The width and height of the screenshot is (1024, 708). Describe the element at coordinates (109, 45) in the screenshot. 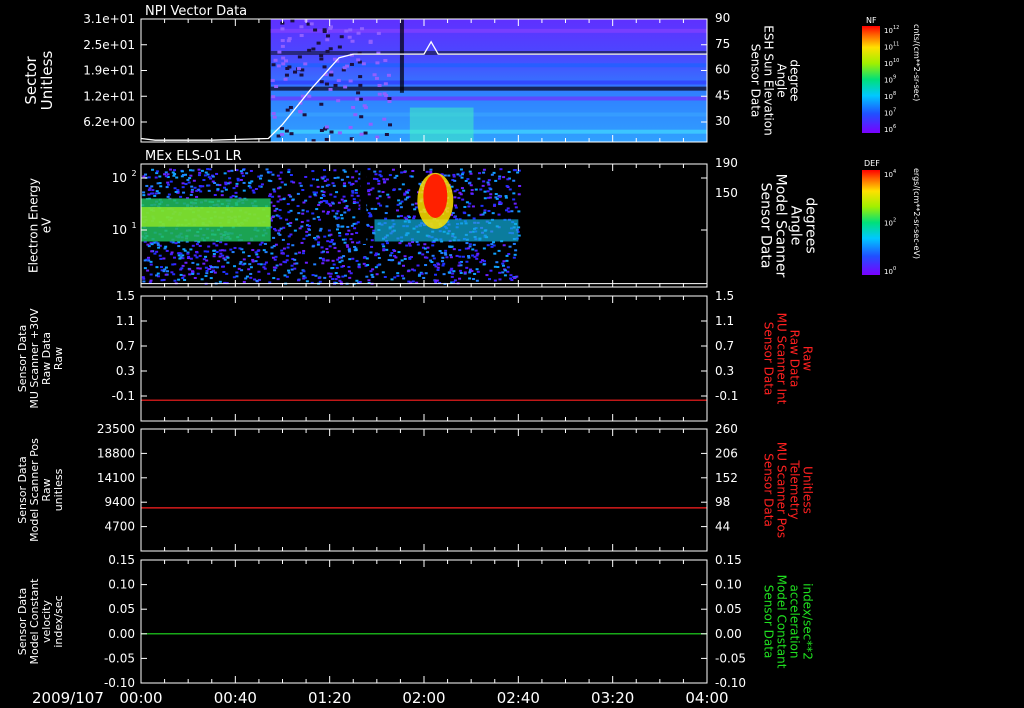

I see `left-tick-label: 2.5e+01` at that location.